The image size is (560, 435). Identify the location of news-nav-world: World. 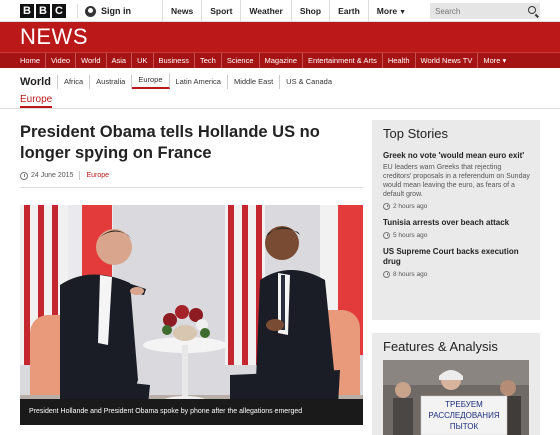
(91, 60).